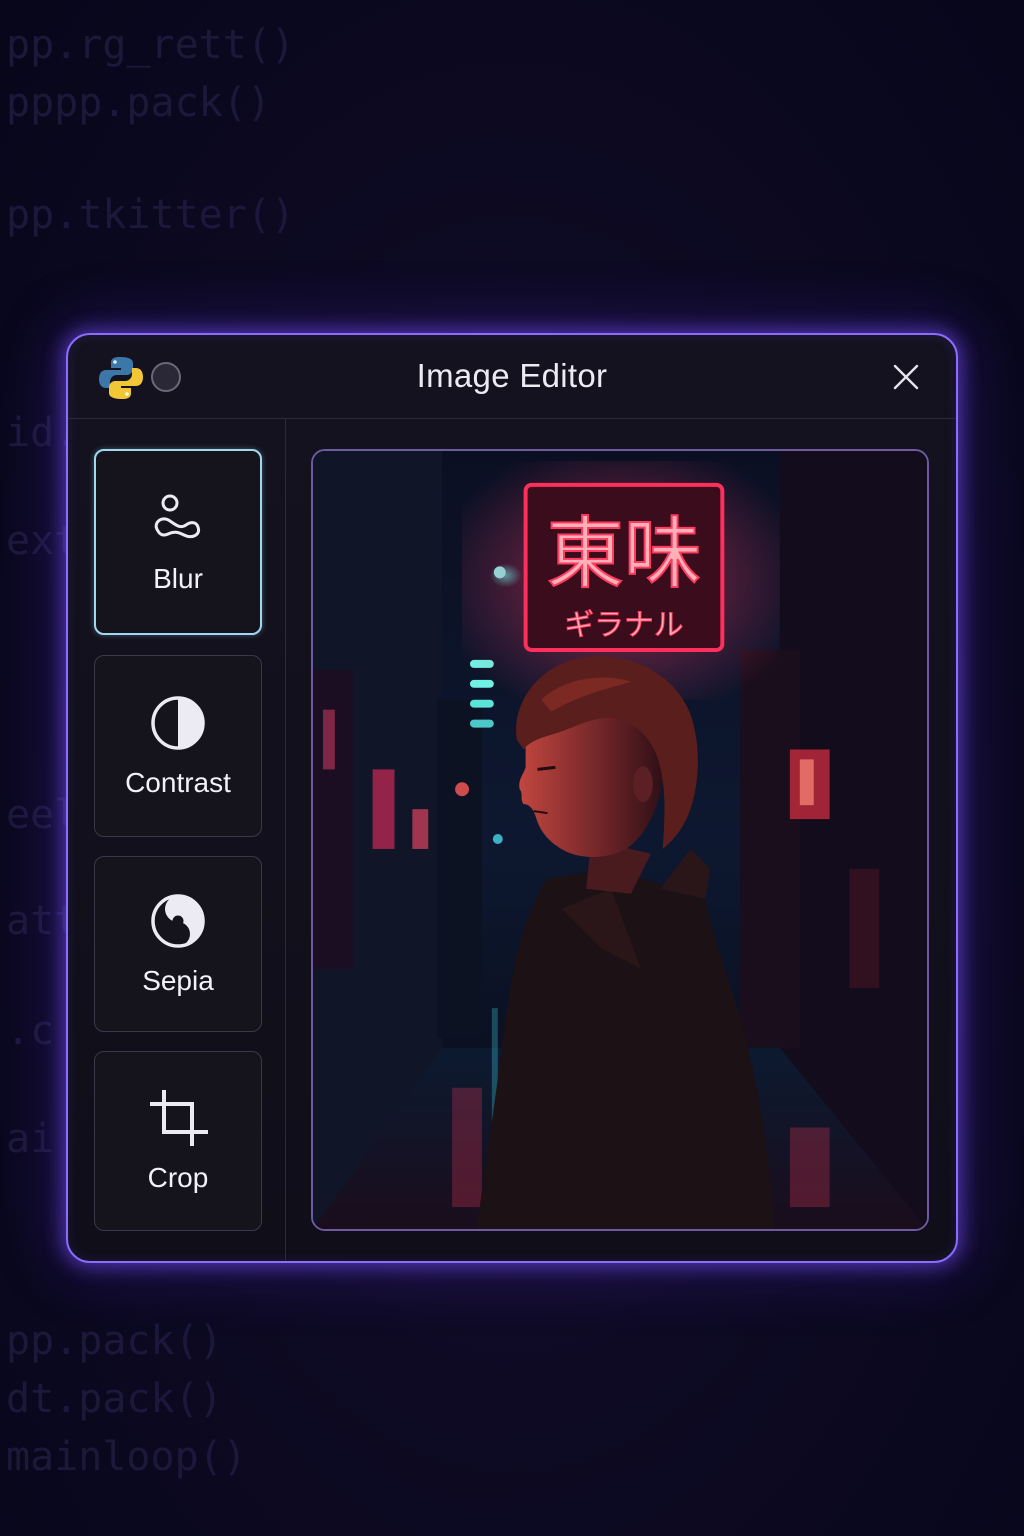 Image resolution: width=1024 pixels, height=1536 pixels. I want to click on title-bar: Image Editor, so click(512, 377).